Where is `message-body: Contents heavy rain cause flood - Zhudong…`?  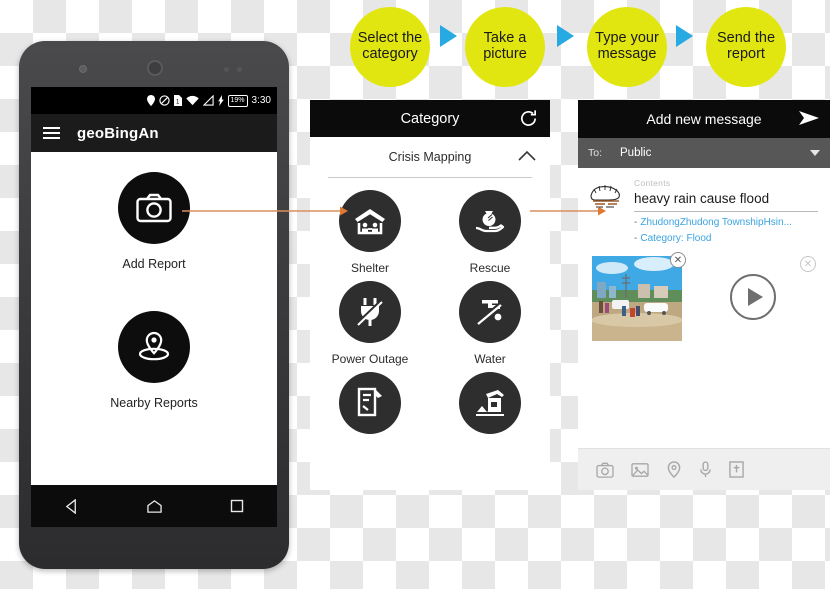 message-body: Contents heavy rain cause flood - Zhudong… is located at coordinates (704, 206).